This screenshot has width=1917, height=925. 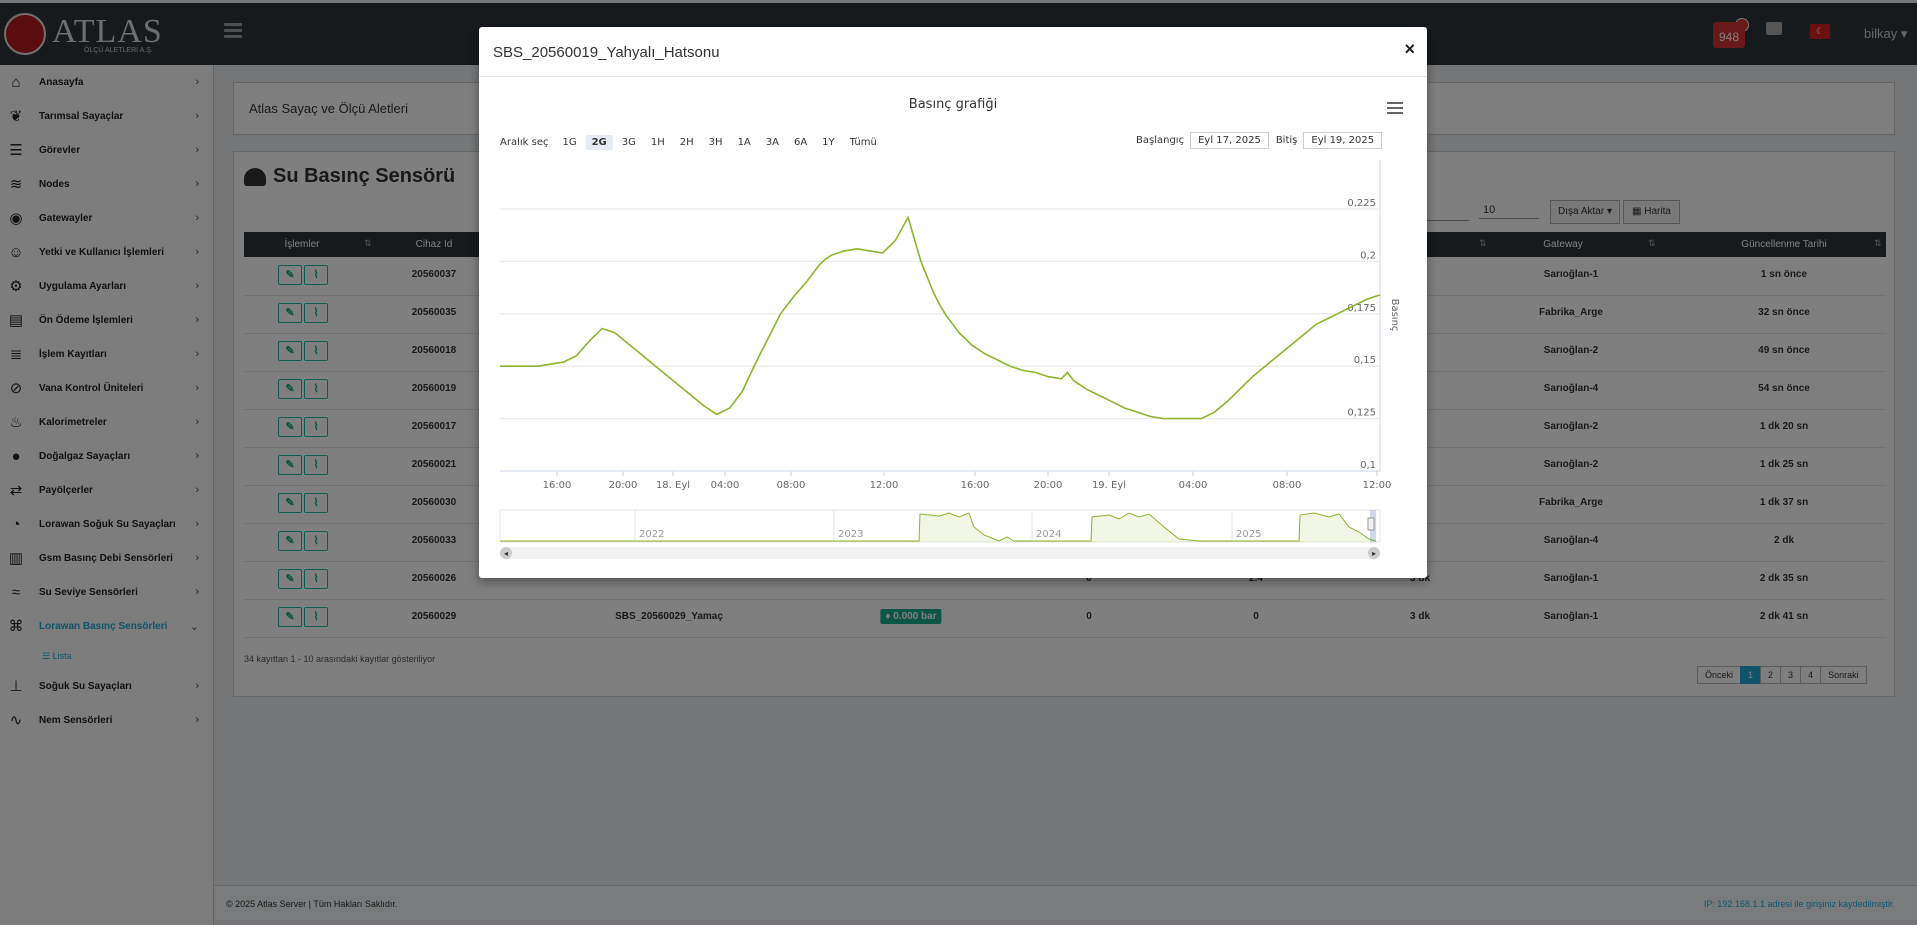 What do you see at coordinates (673, 485) in the screenshot?
I see `x-tick-label: 18. Eyl` at bounding box center [673, 485].